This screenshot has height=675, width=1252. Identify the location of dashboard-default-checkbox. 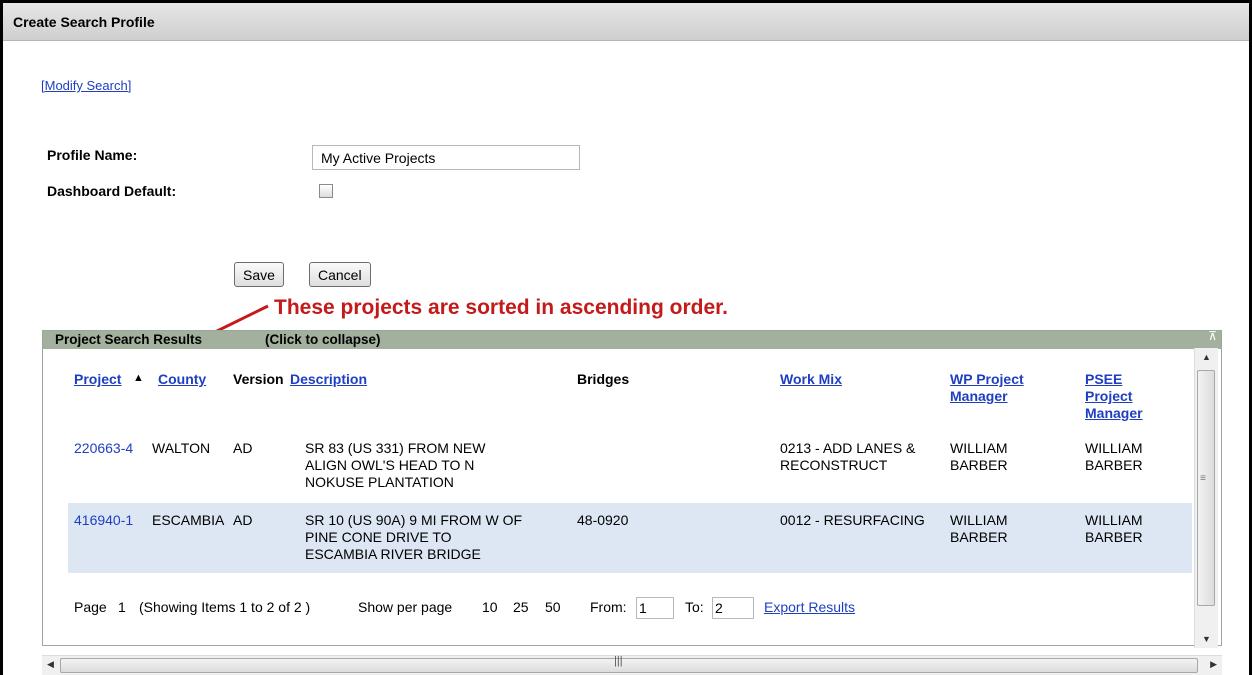
(326, 191).